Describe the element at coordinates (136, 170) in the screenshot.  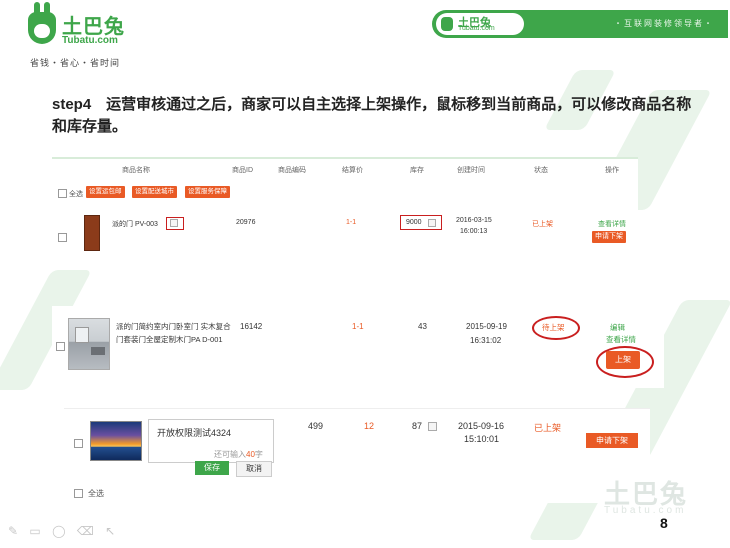
I see `col-name: 商品名称` at that location.